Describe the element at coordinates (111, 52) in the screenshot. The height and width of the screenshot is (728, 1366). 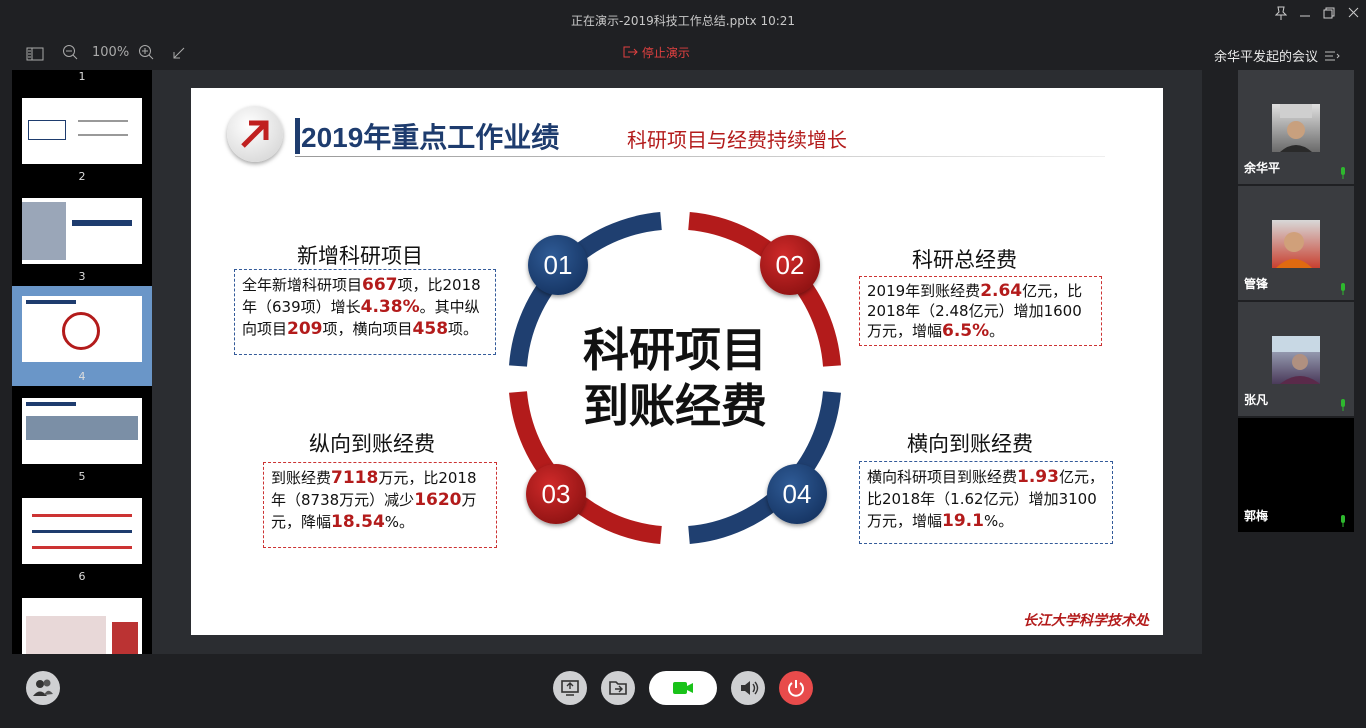
I see `zoom-level: 100%` at that location.